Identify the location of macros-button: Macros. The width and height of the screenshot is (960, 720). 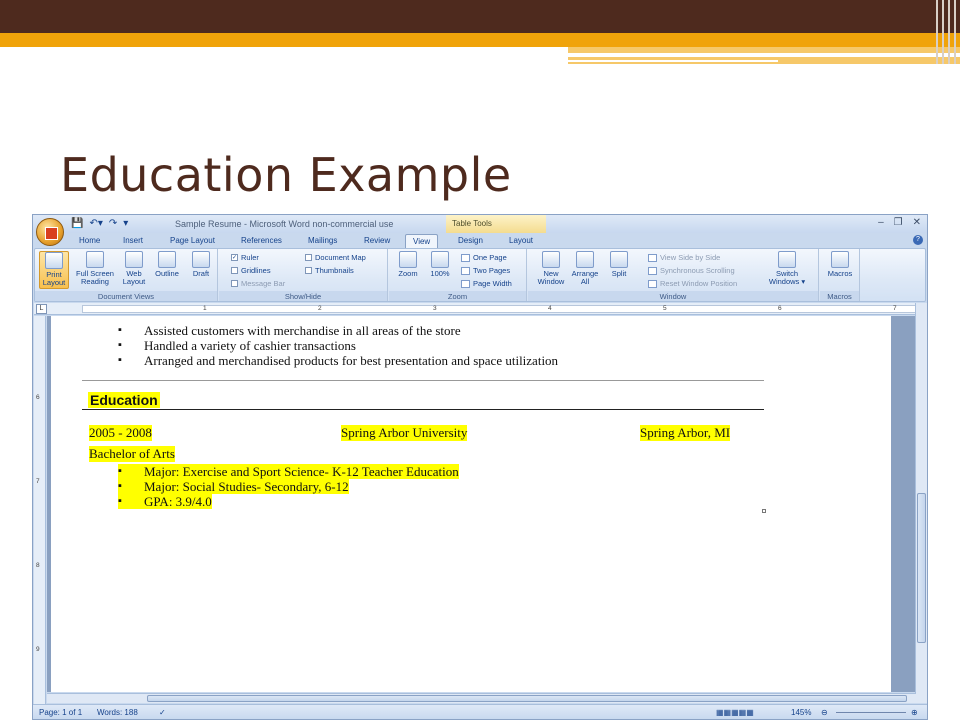
(840, 264).